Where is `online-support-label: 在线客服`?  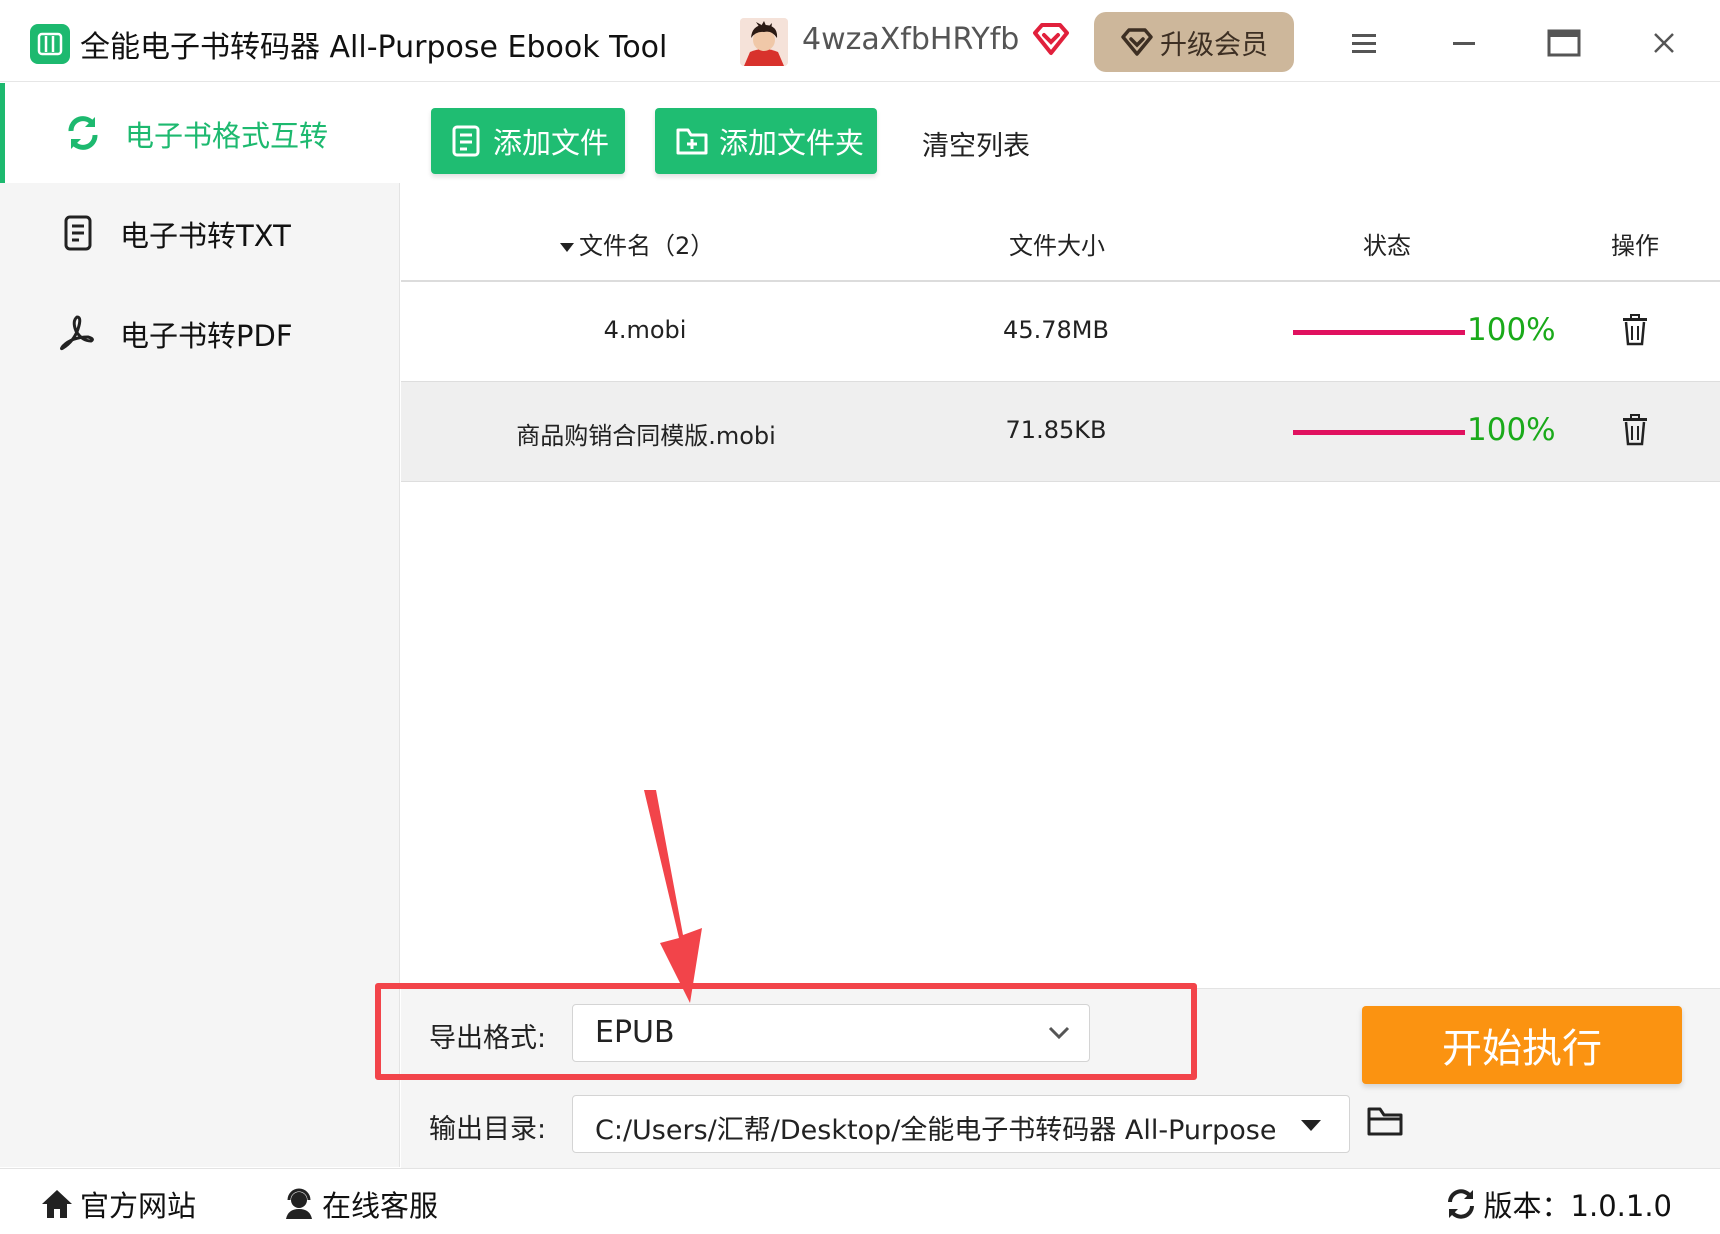 online-support-label: 在线客服 is located at coordinates (380, 1206).